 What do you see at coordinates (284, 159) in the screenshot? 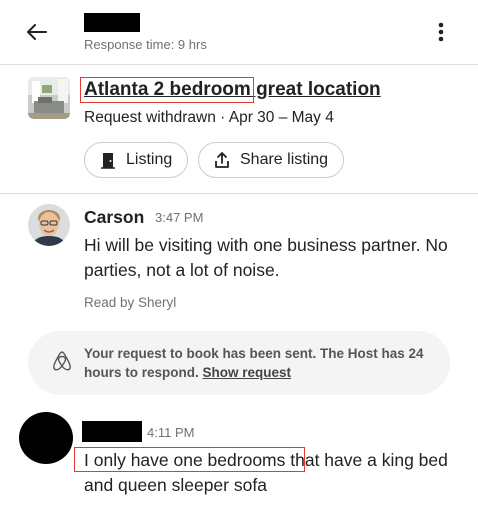
I see `share-listing-label: Share listing` at bounding box center [284, 159].